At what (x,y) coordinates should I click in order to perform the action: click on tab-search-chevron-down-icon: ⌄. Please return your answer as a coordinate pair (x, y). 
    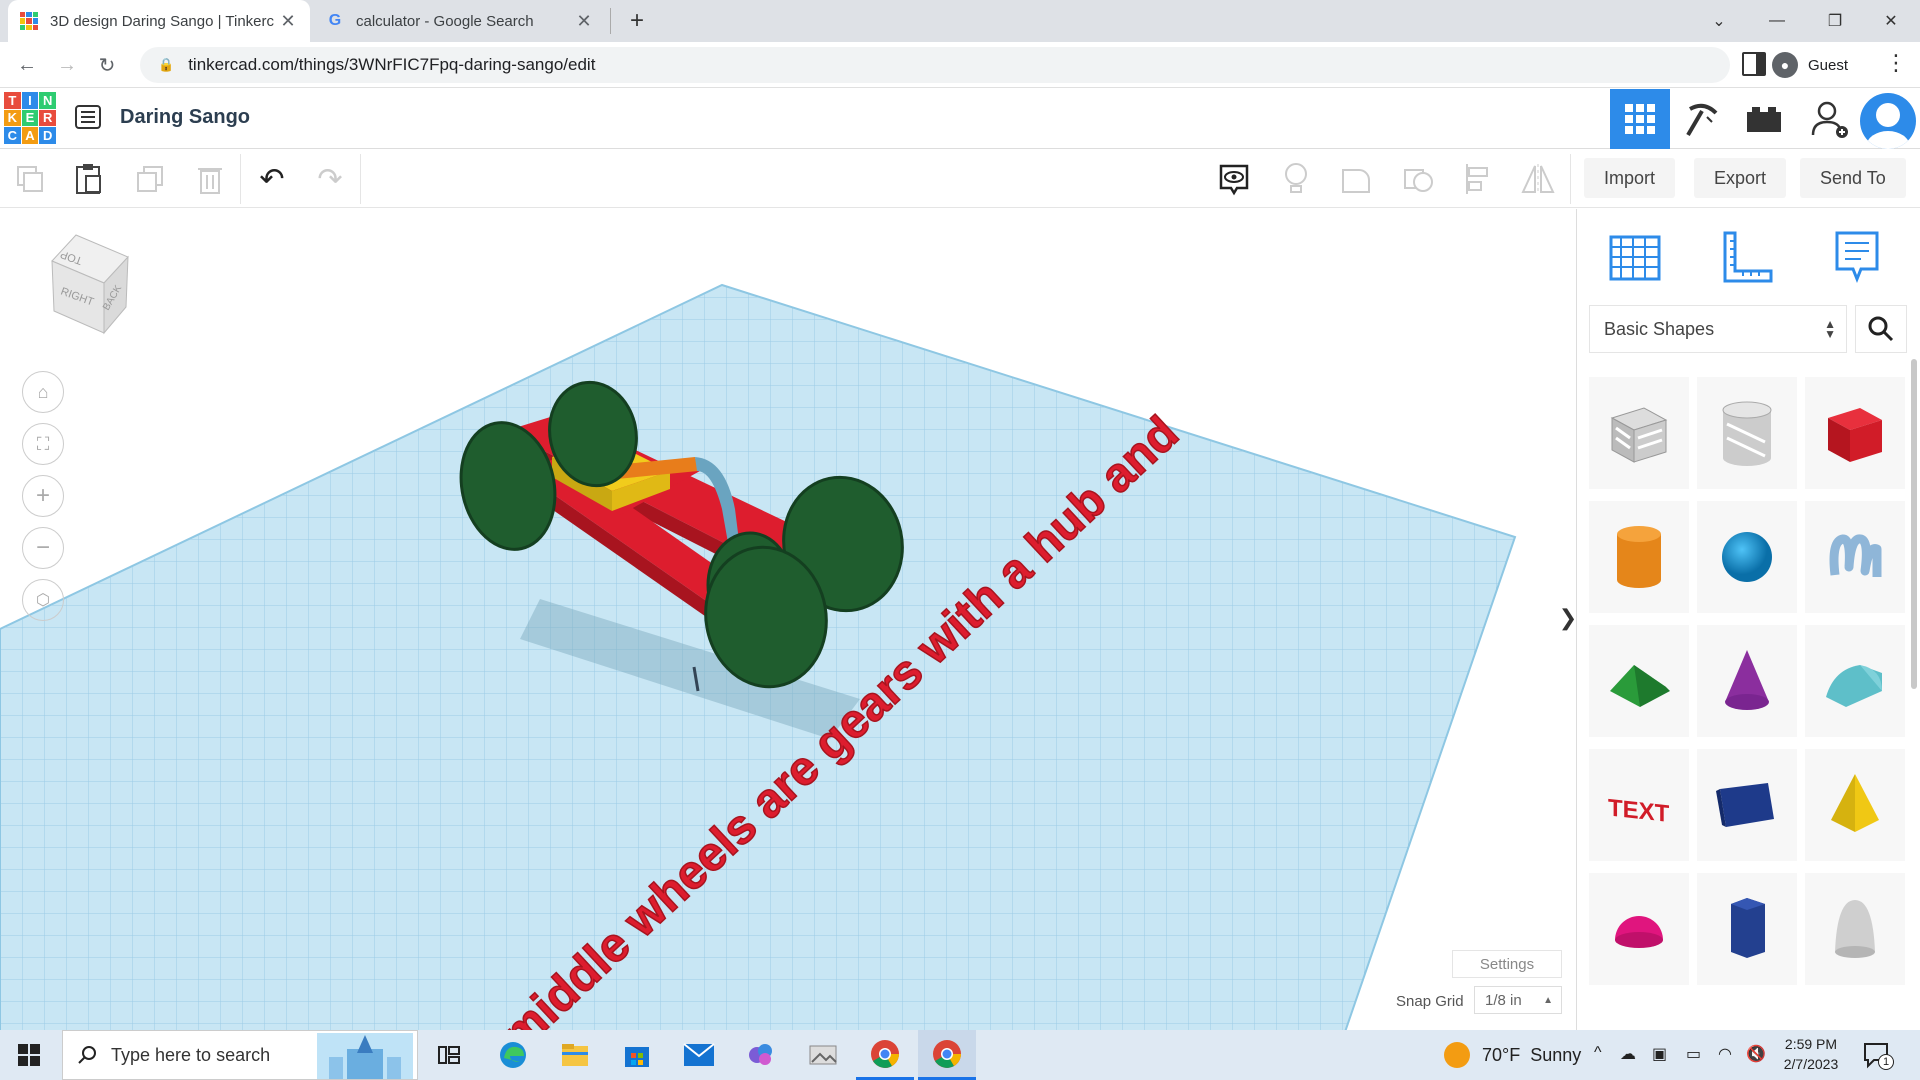
    Looking at the image, I should click on (1719, 21).